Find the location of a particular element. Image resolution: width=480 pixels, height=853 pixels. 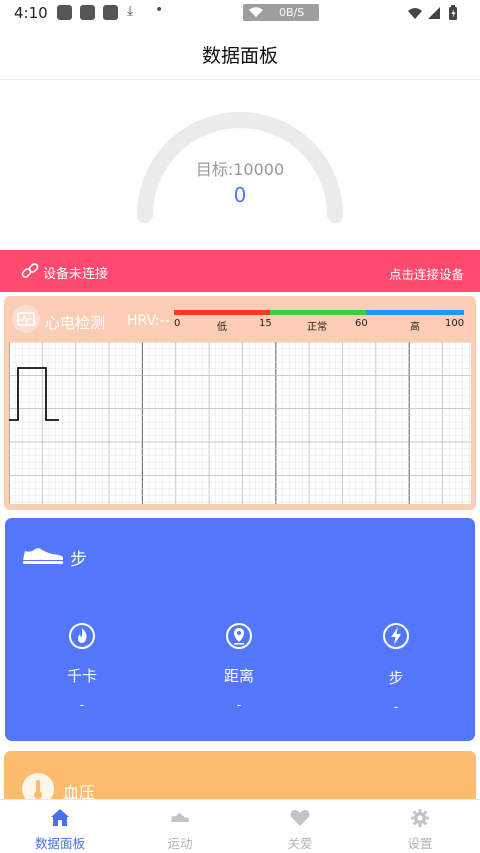

metric-calories: 千卡 - is located at coordinates (82, 667).